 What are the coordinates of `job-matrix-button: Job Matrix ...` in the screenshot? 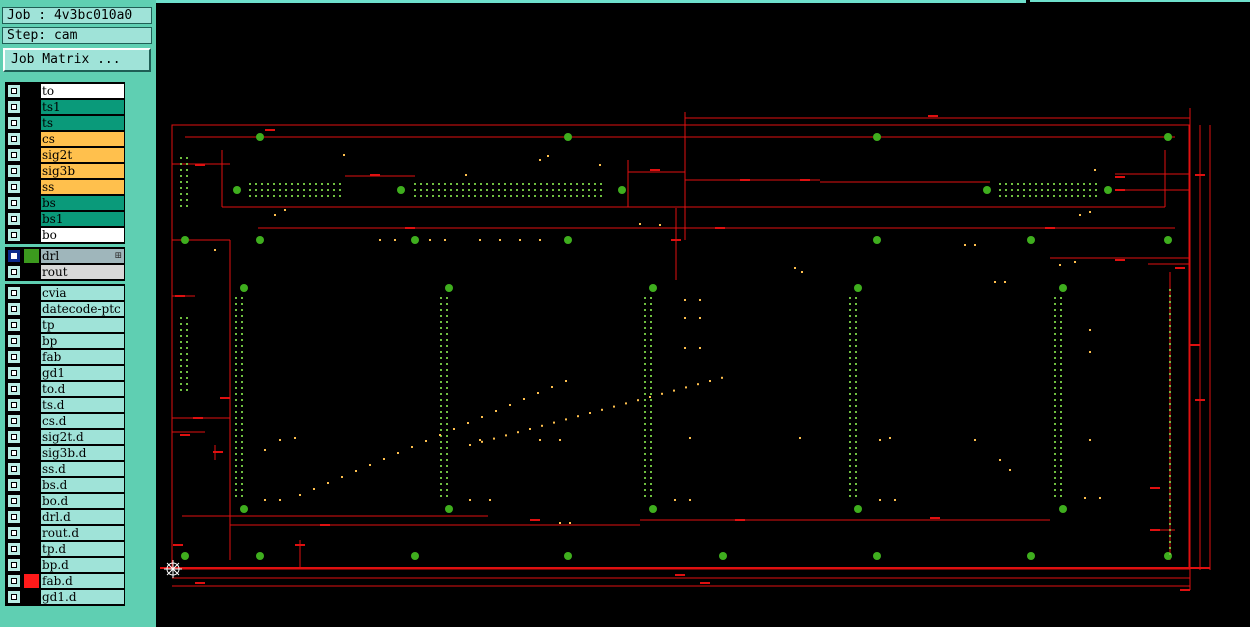 It's located at (77, 60).